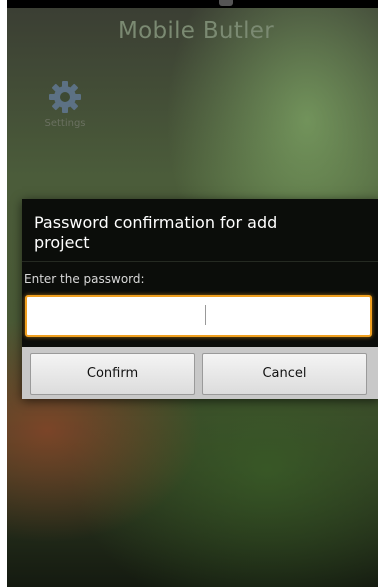 This screenshot has width=378, height=587. I want to click on status-bar, so click(192, 4).